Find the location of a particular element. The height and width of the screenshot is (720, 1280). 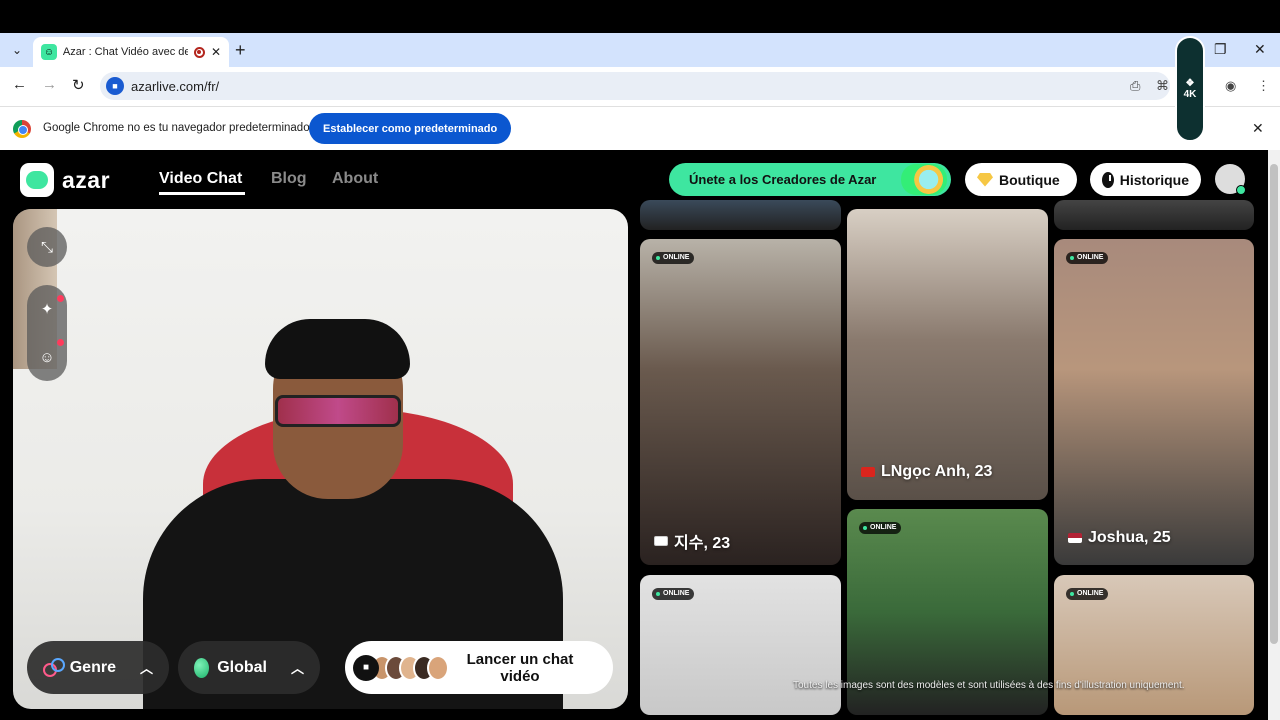

globe-icon is located at coordinates (202, 667).